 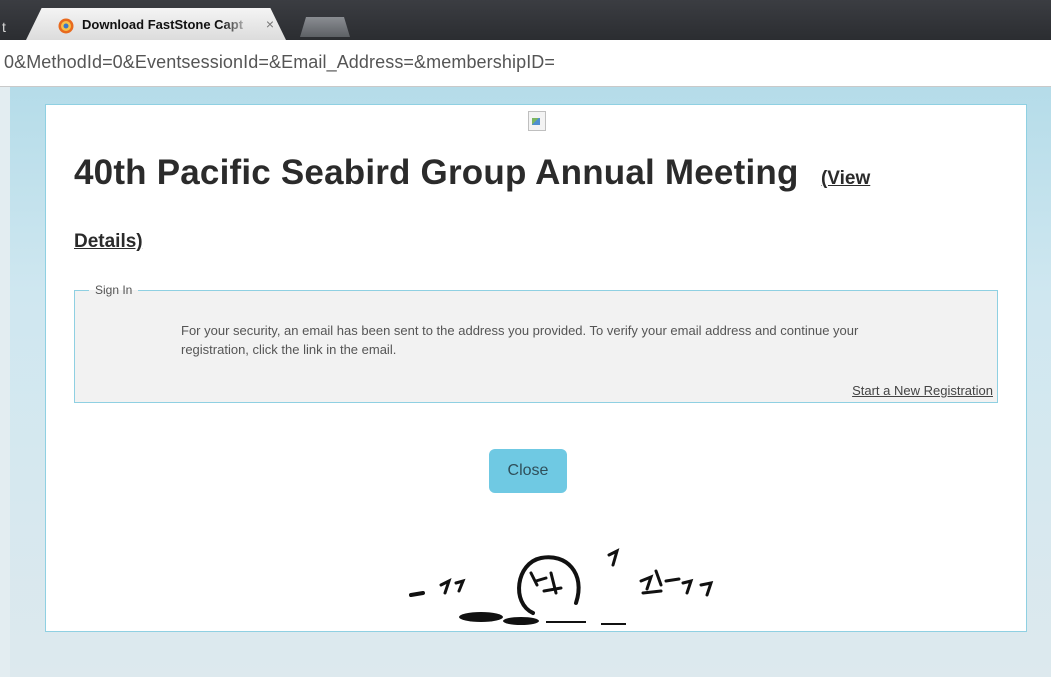 What do you see at coordinates (163, 24) in the screenshot?
I see `tab-title: Download FastStone Capt` at bounding box center [163, 24].